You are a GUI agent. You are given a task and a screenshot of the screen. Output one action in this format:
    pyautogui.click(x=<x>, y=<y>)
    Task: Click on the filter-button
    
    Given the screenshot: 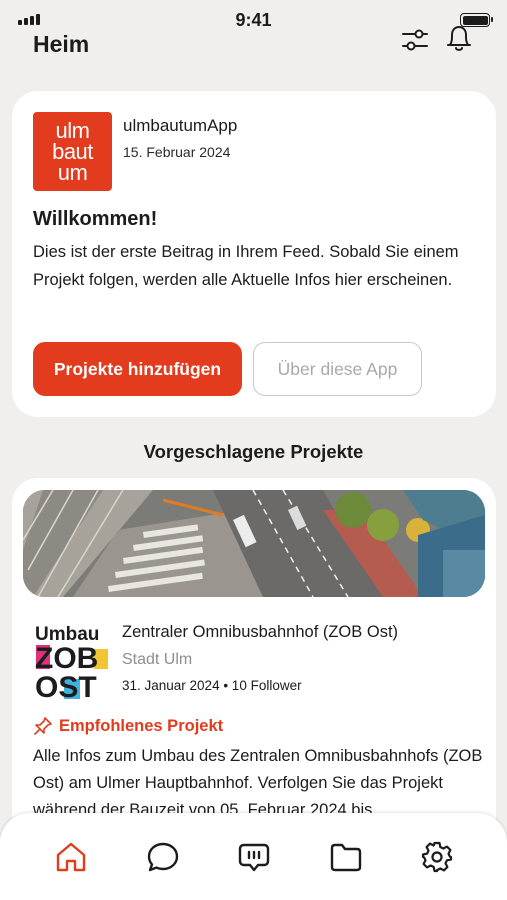 What is the action you would take?
    pyautogui.click(x=415, y=40)
    